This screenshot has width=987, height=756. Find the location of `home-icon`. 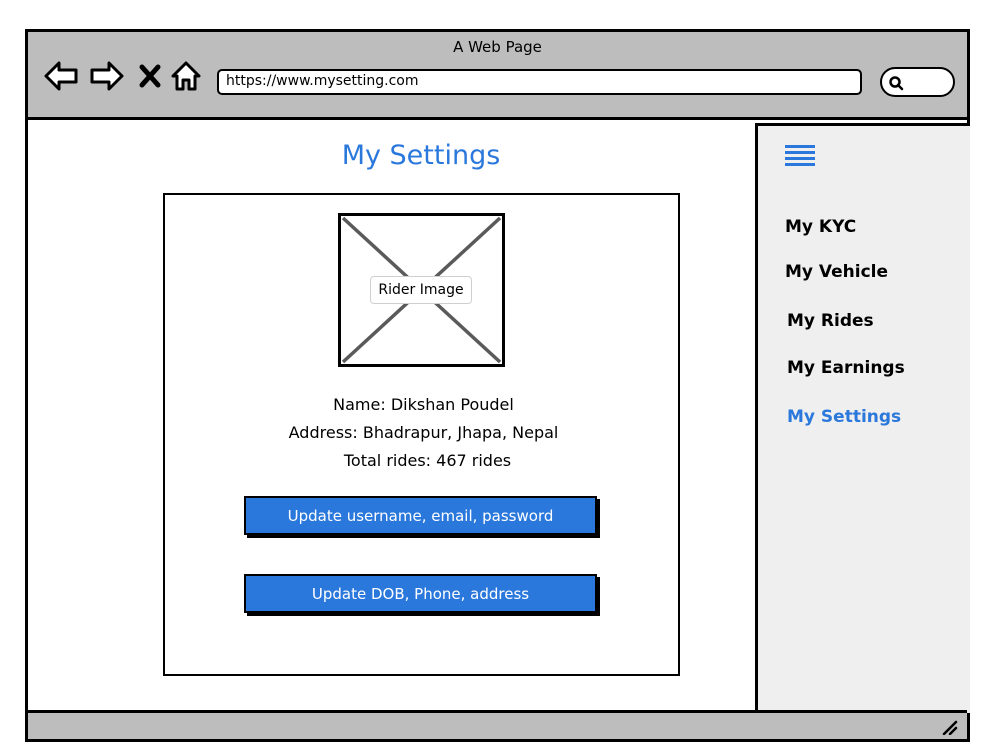

home-icon is located at coordinates (186, 76).